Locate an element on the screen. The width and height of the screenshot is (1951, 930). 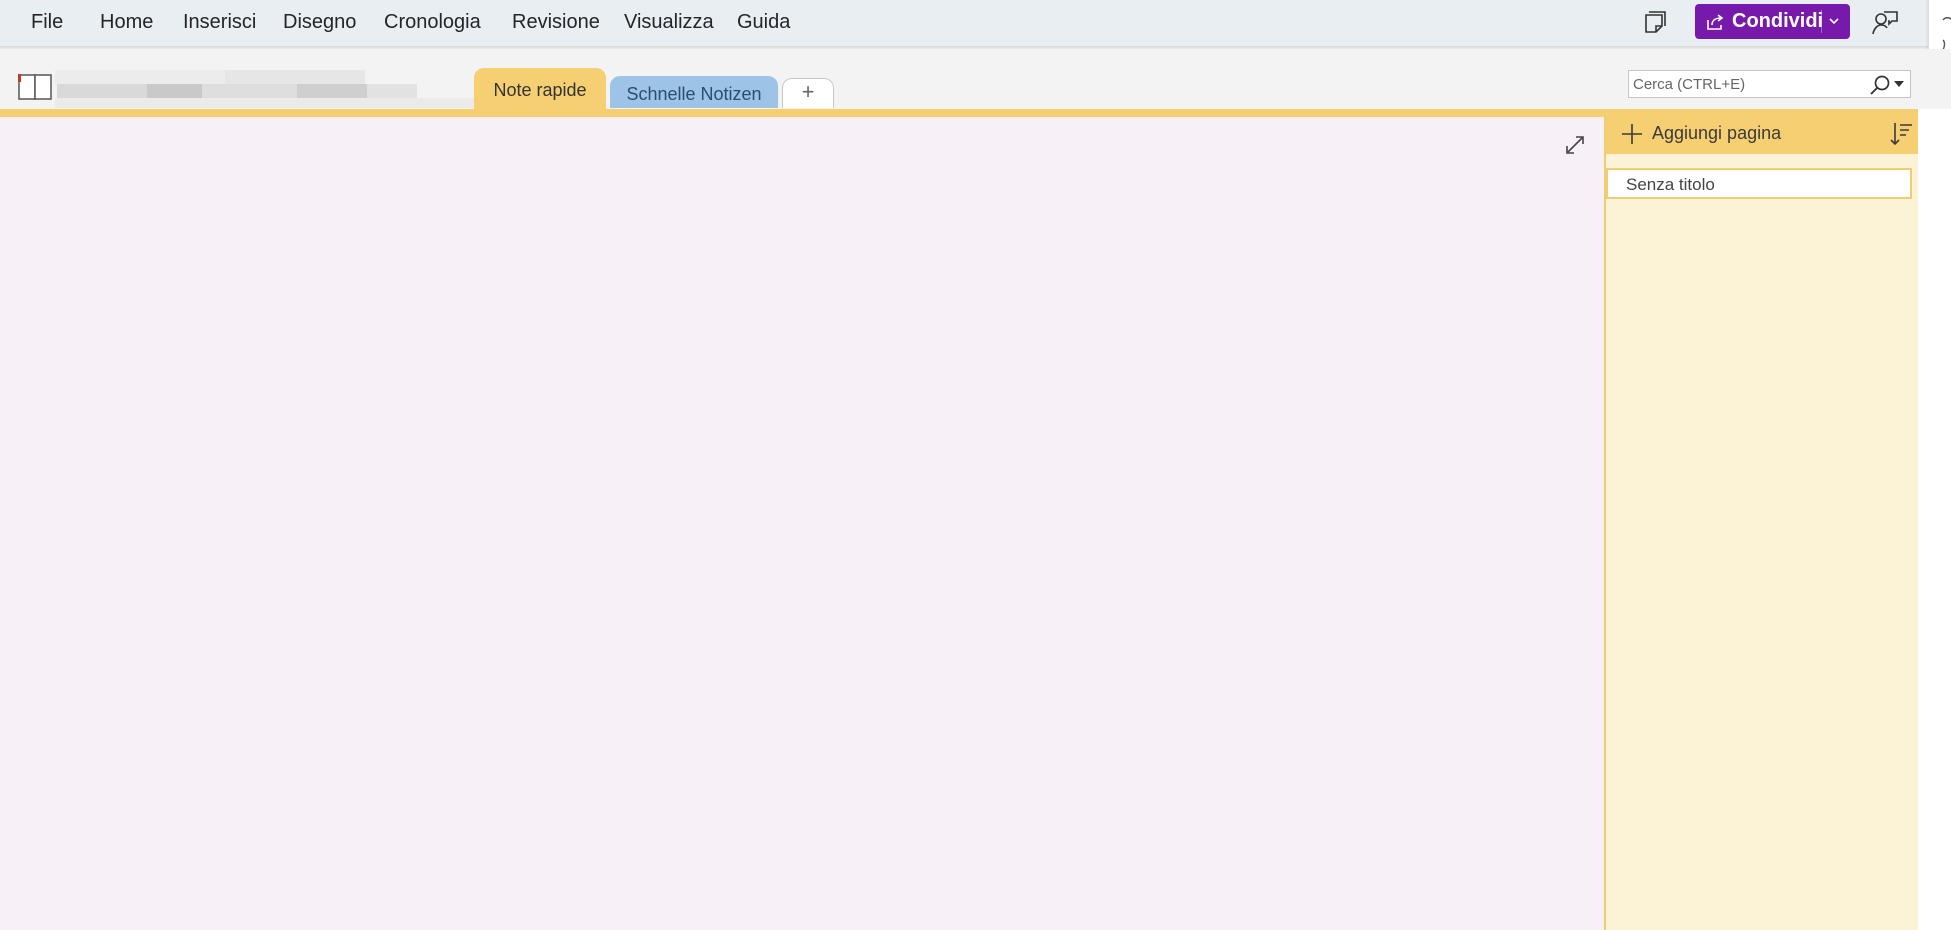
search-icon is located at coordinates (1880, 85).